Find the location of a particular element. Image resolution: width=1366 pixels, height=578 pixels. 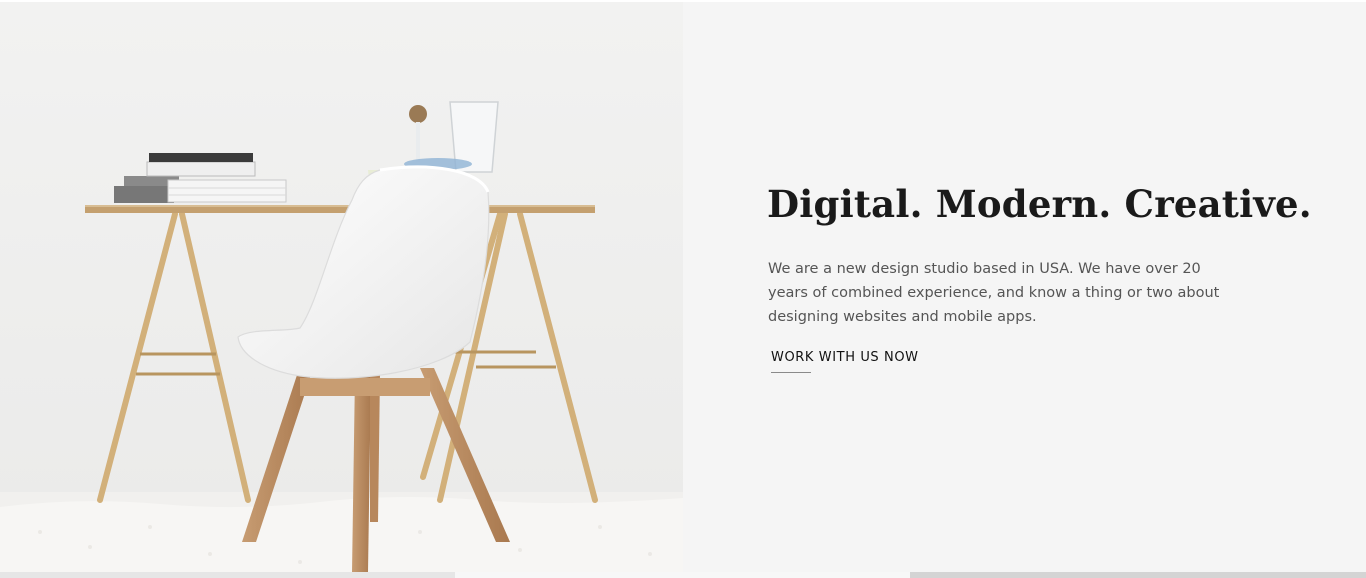

work-with-us-link: WORK WITH US NOW is located at coordinates (845, 357).